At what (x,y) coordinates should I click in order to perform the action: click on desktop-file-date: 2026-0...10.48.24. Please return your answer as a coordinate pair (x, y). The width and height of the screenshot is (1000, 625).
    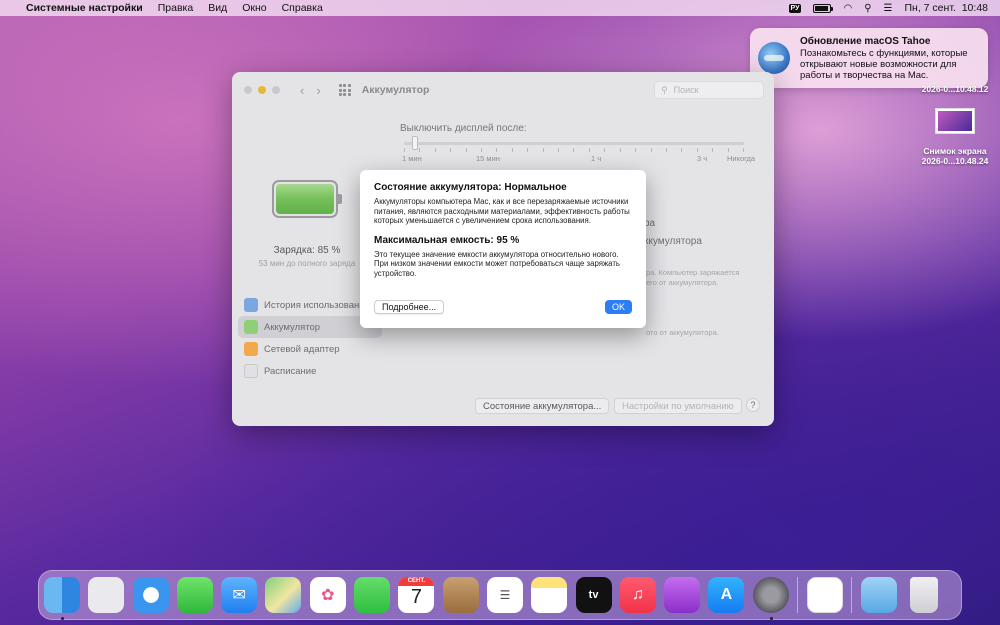
    Looking at the image, I should click on (955, 161).